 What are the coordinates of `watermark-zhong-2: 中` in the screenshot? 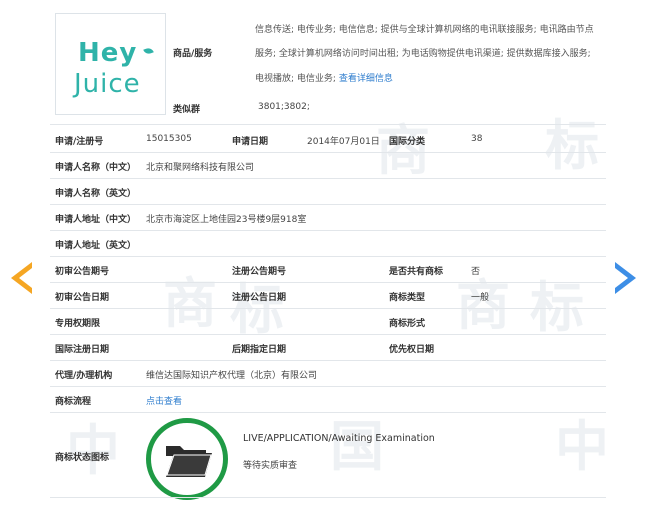 It's located at (582, 446).